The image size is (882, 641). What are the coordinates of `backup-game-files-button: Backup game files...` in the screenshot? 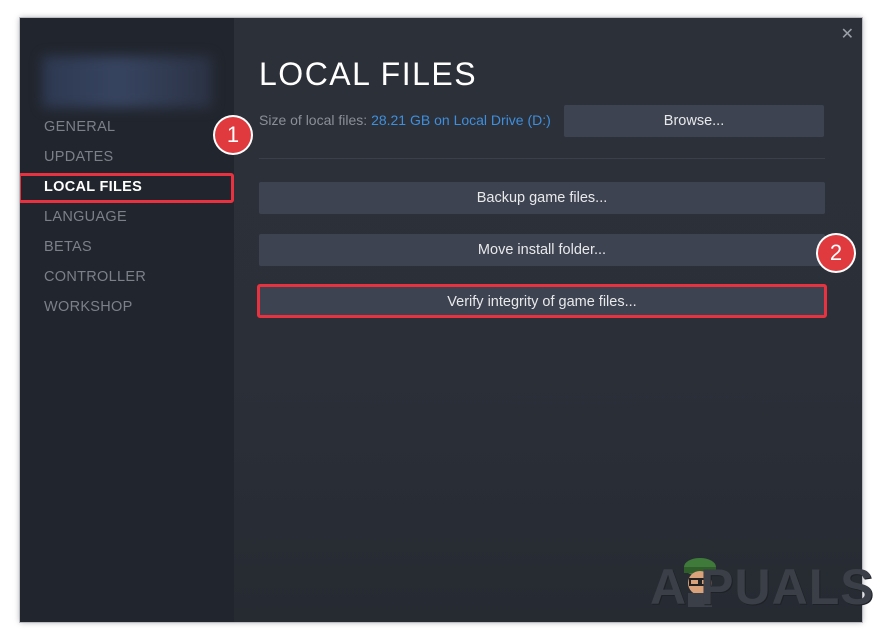 It's located at (542, 198).